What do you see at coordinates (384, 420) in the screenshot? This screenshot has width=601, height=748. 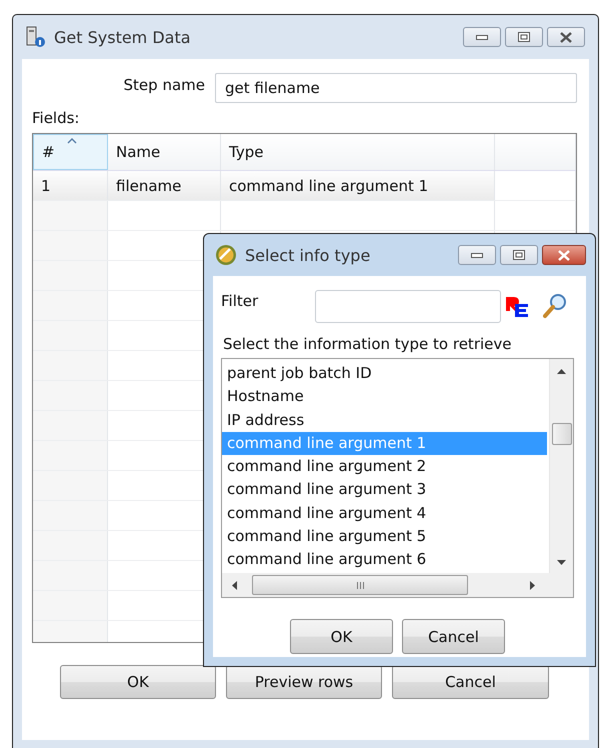 I see `list-item: IP address` at bounding box center [384, 420].